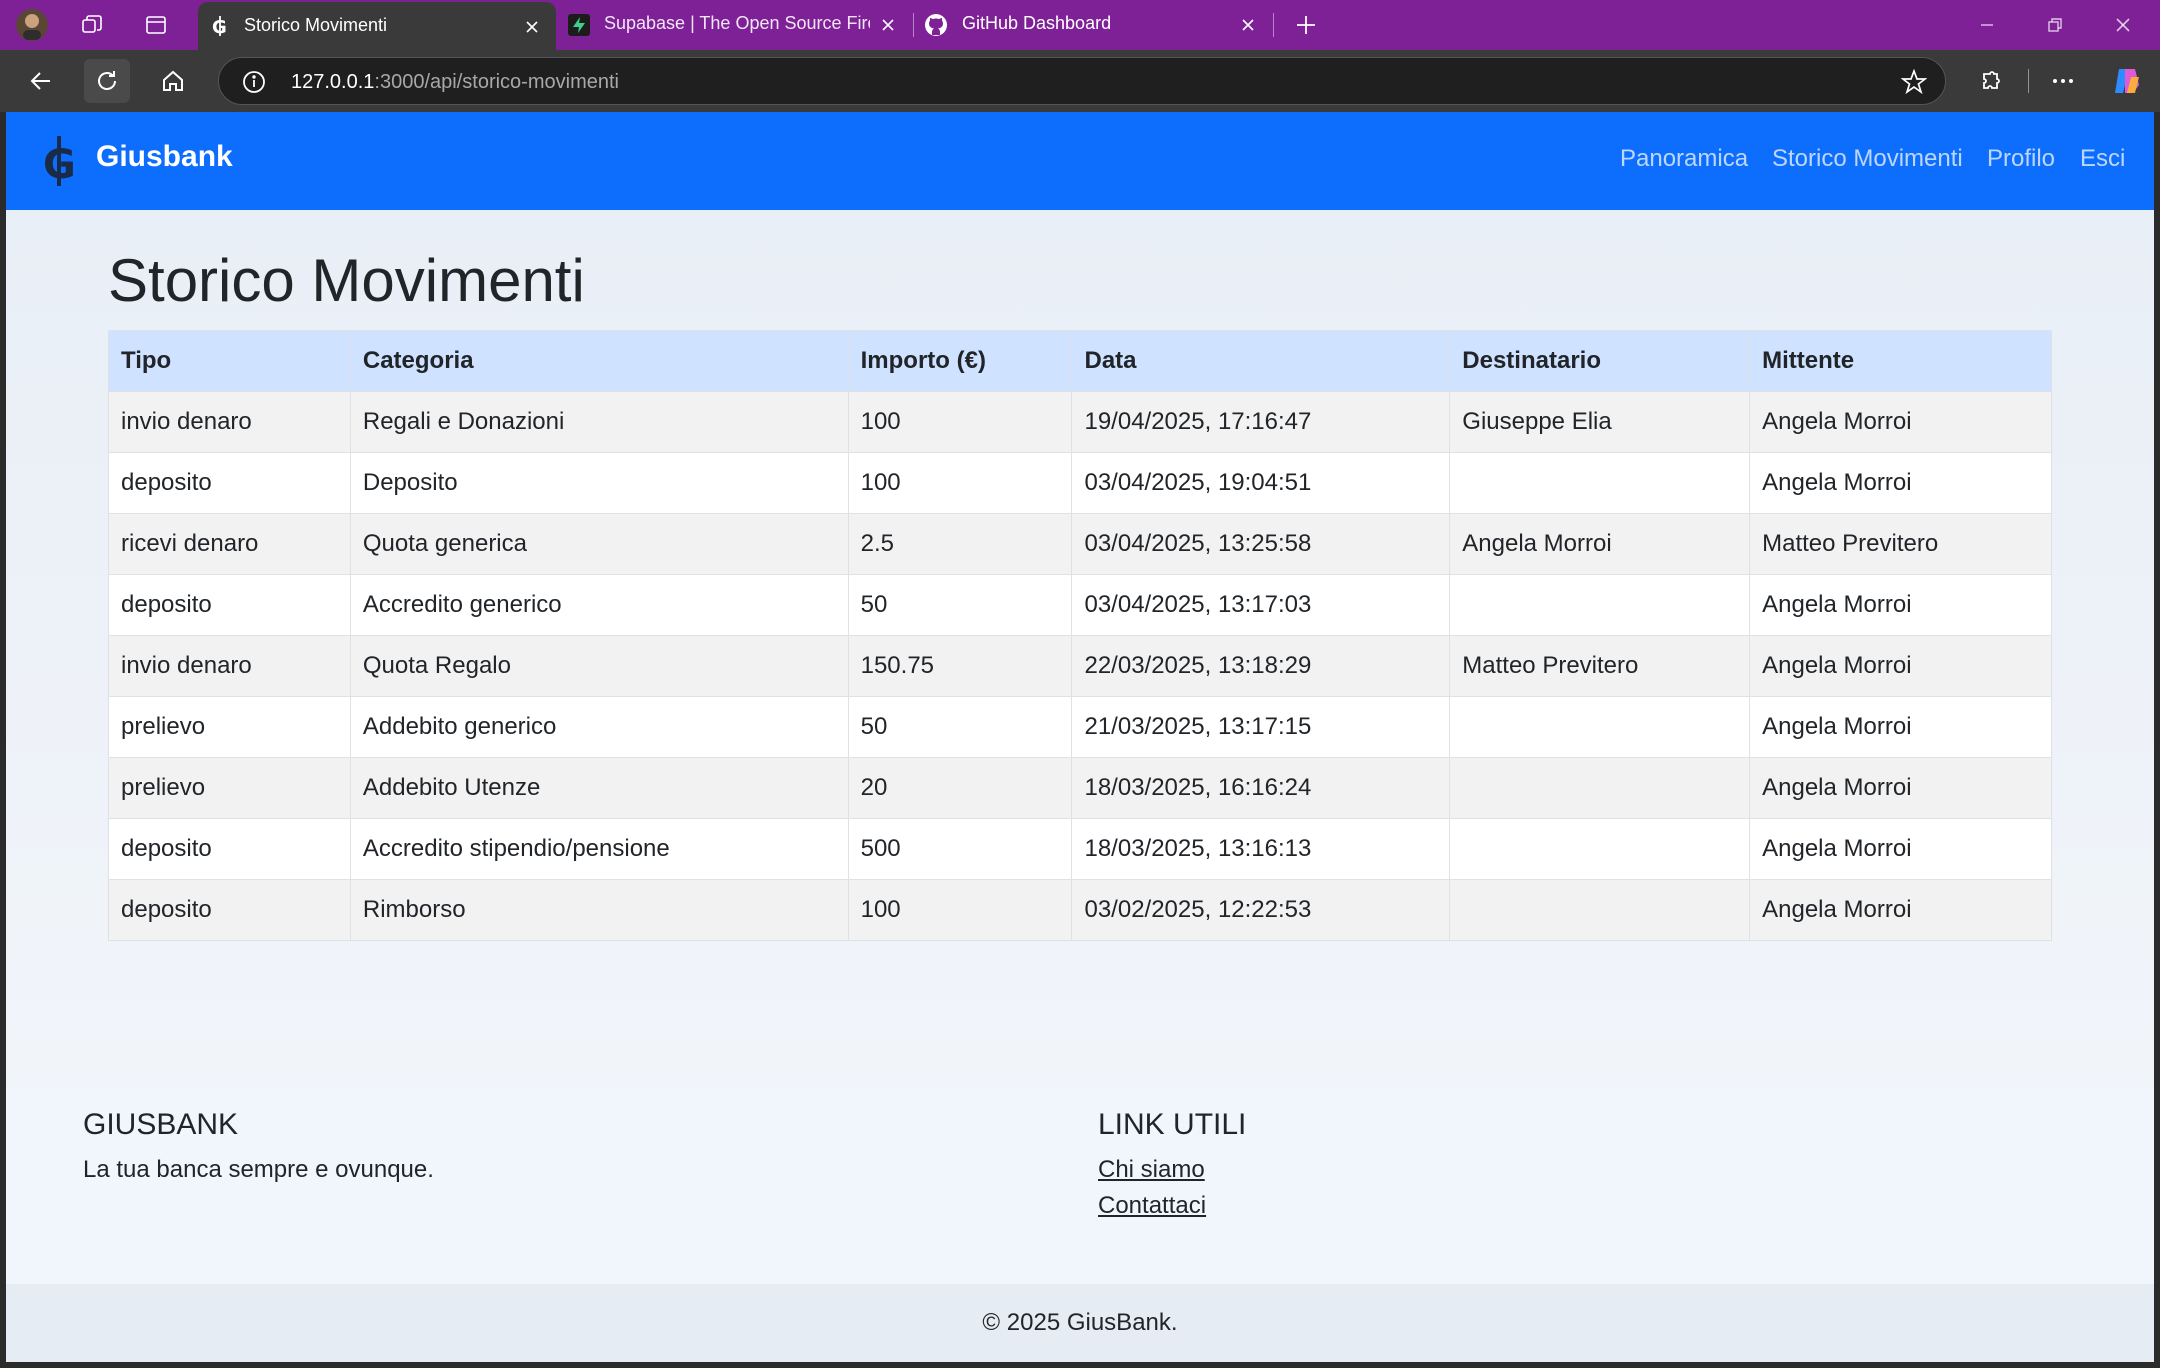 The width and height of the screenshot is (2160, 1368). Describe the element at coordinates (913, 25) in the screenshot. I see `tab-separator` at that location.